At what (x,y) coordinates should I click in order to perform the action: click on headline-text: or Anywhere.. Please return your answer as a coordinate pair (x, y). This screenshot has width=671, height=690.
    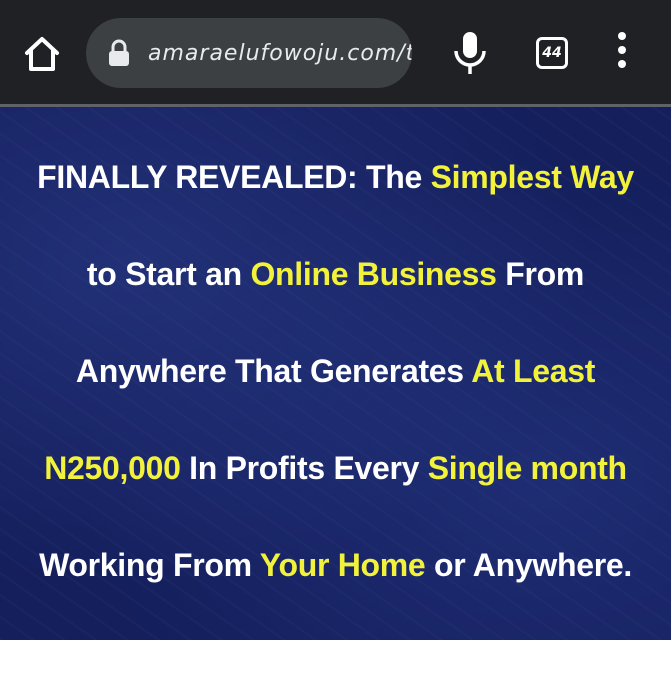
    Looking at the image, I should click on (528, 565).